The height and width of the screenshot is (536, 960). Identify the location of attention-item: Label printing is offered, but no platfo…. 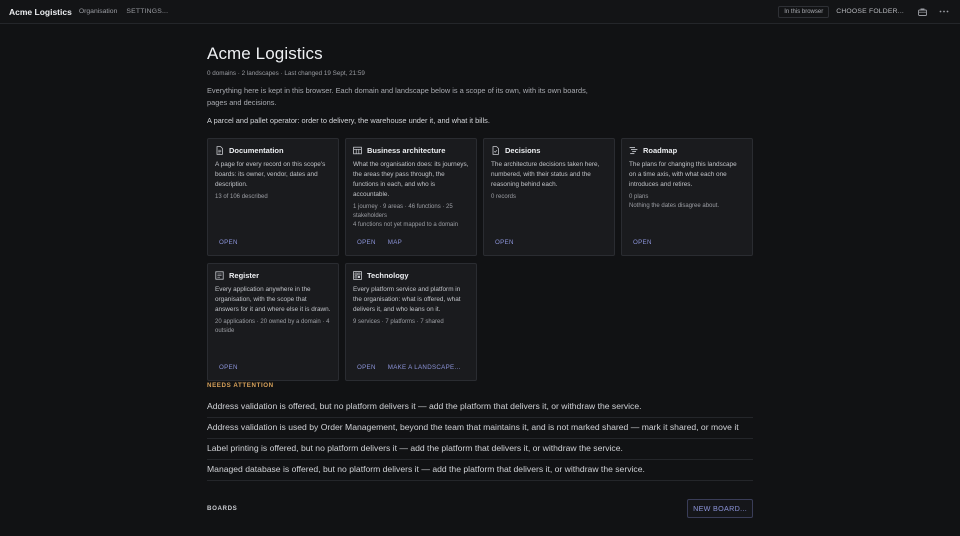
(480, 449).